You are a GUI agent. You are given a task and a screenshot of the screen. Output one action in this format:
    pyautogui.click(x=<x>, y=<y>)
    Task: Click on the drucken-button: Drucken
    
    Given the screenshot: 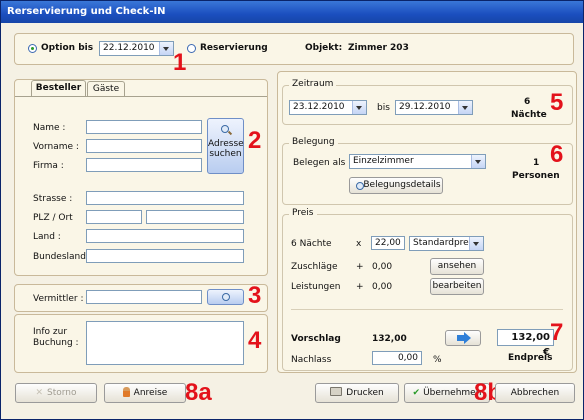 What is the action you would take?
    pyautogui.click(x=357, y=393)
    